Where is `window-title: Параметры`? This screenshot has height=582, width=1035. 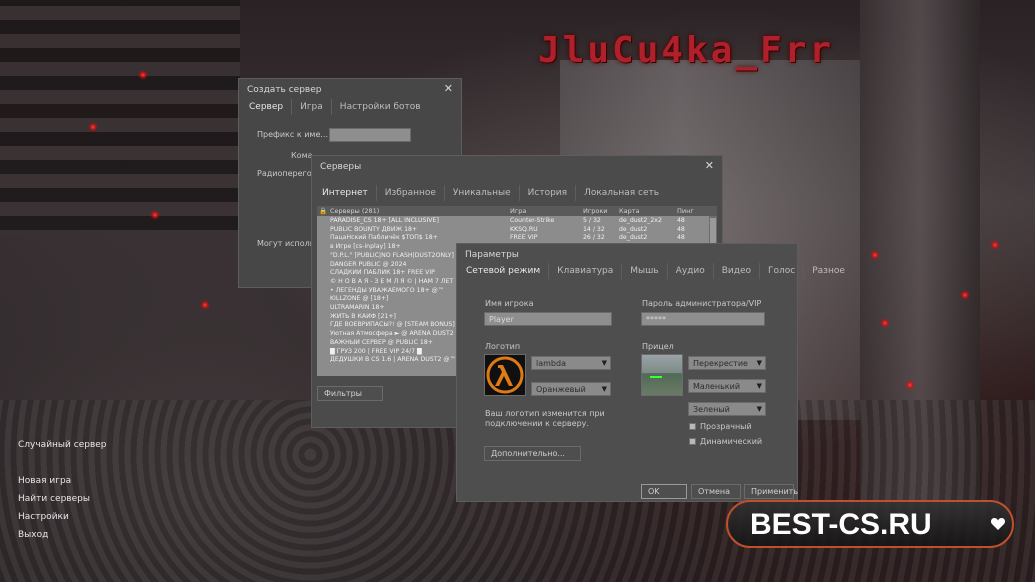
window-title: Параметры is located at coordinates (492, 255).